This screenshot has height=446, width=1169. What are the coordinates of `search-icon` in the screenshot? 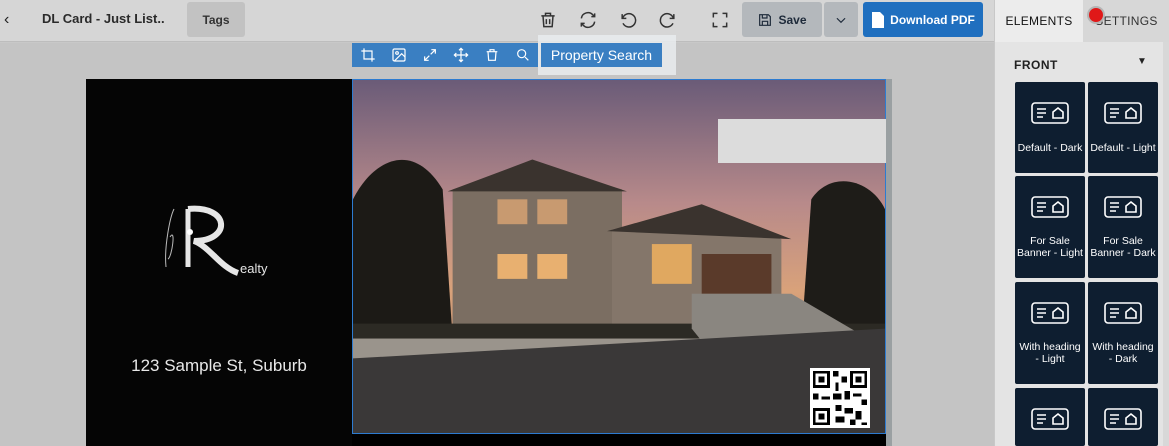 It's located at (522, 55).